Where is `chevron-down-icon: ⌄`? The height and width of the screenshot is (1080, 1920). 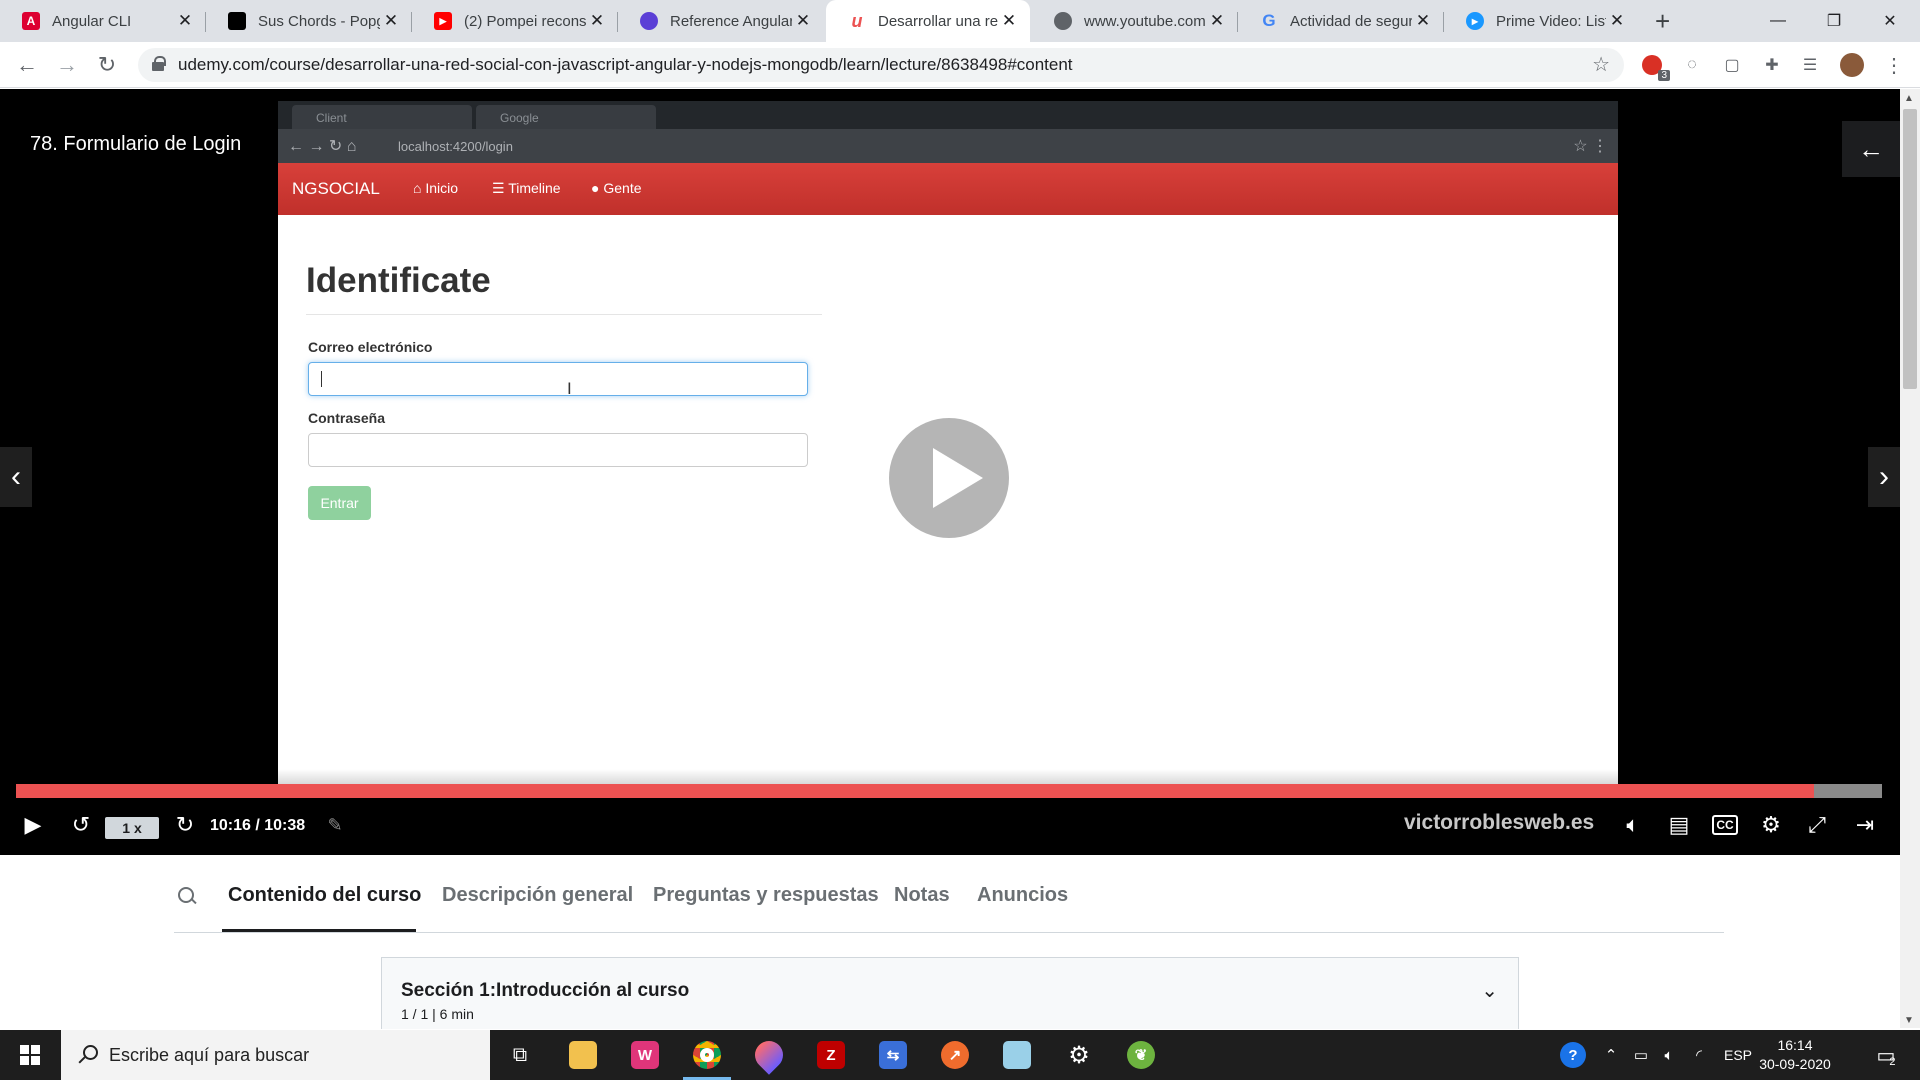
chevron-down-icon: ⌄ is located at coordinates (1489, 990).